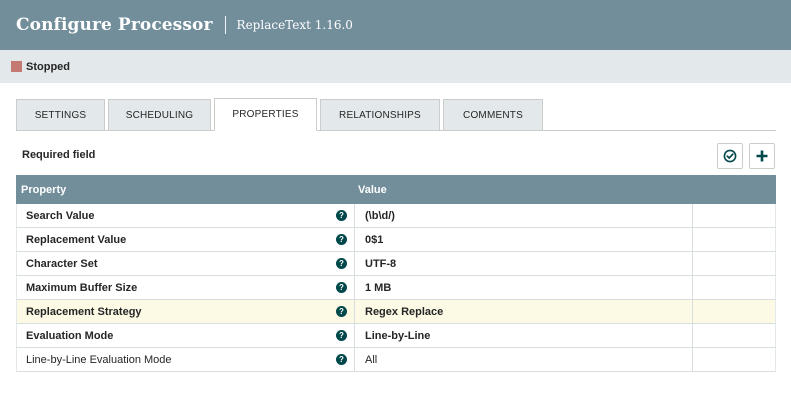 This screenshot has height=398, width=791. Describe the element at coordinates (84, 311) in the screenshot. I see `property-name: Replacement Strategy` at that location.